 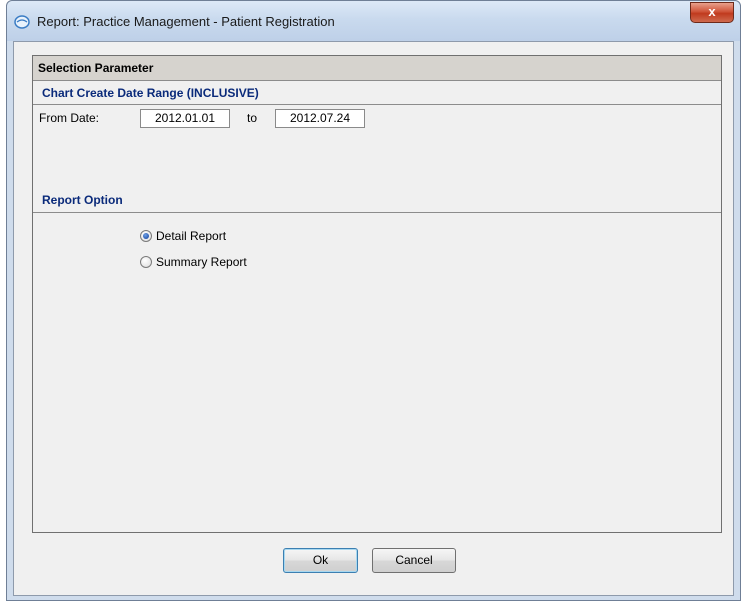 What do you see at coordinates (377, 68) in the screenshot?
I see `panel-header: Selection Parameter` at bounding box center [377, 68].